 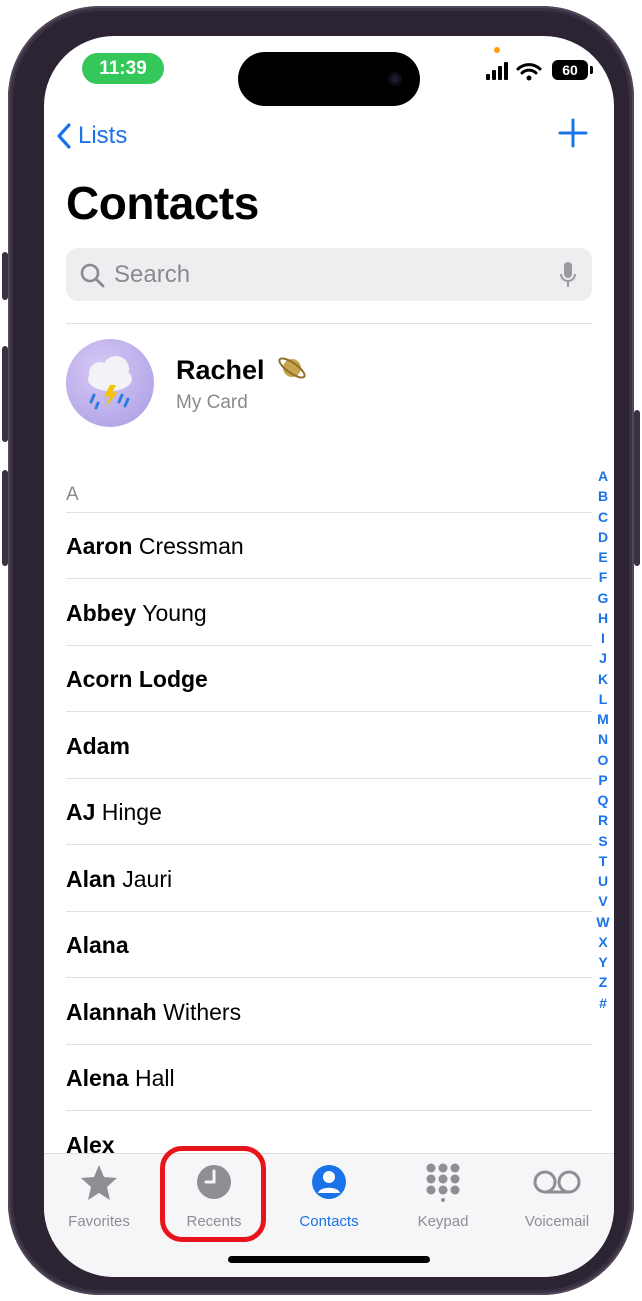 I want to click on divider, so click(x=329, y=323).